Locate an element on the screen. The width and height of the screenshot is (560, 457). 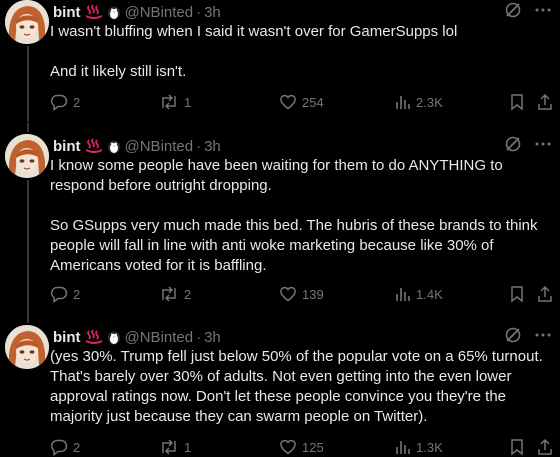
views-count: 2.3K is located at coordinates (429, 102).